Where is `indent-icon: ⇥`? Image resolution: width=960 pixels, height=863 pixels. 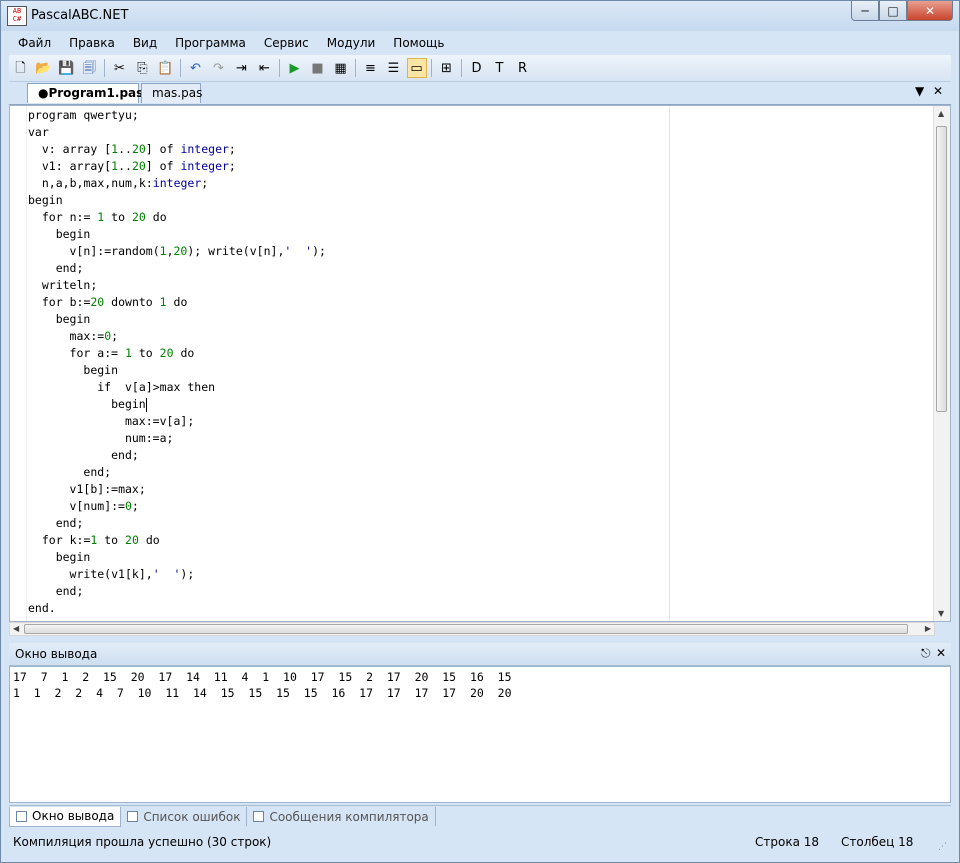
indent-icon: ⇥ is located at coordinates (242, 68).